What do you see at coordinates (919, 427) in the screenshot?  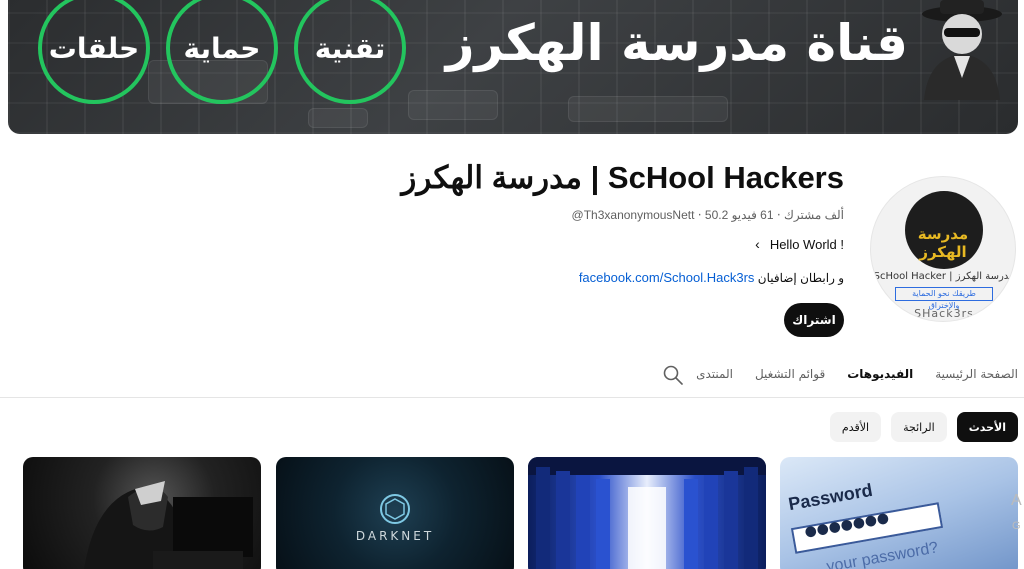 I see `chip-popular: الرائجة` at bounding box center [919, 427].